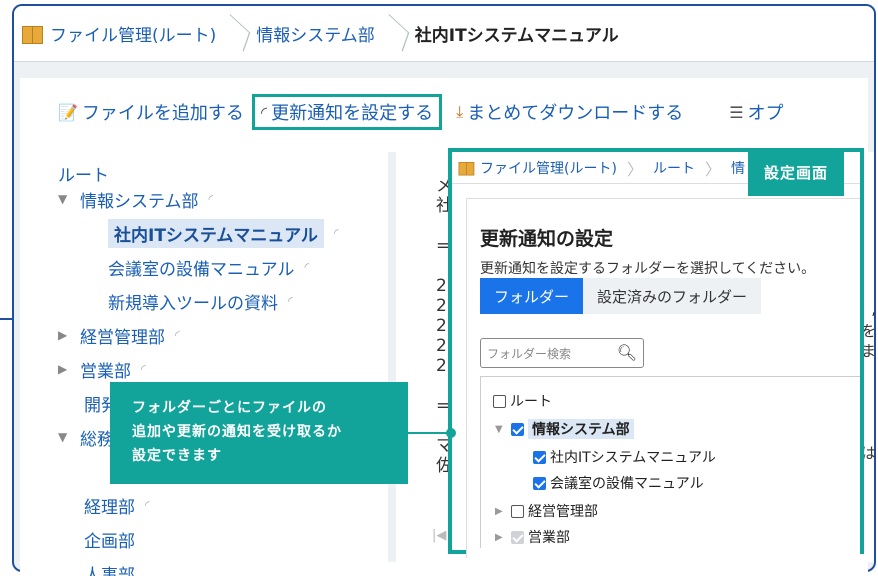 Image resolution: width=878 pixels, height=576 pixels. I want to click on dialog-breadcrumb-route: ルート, so click(674, 168).